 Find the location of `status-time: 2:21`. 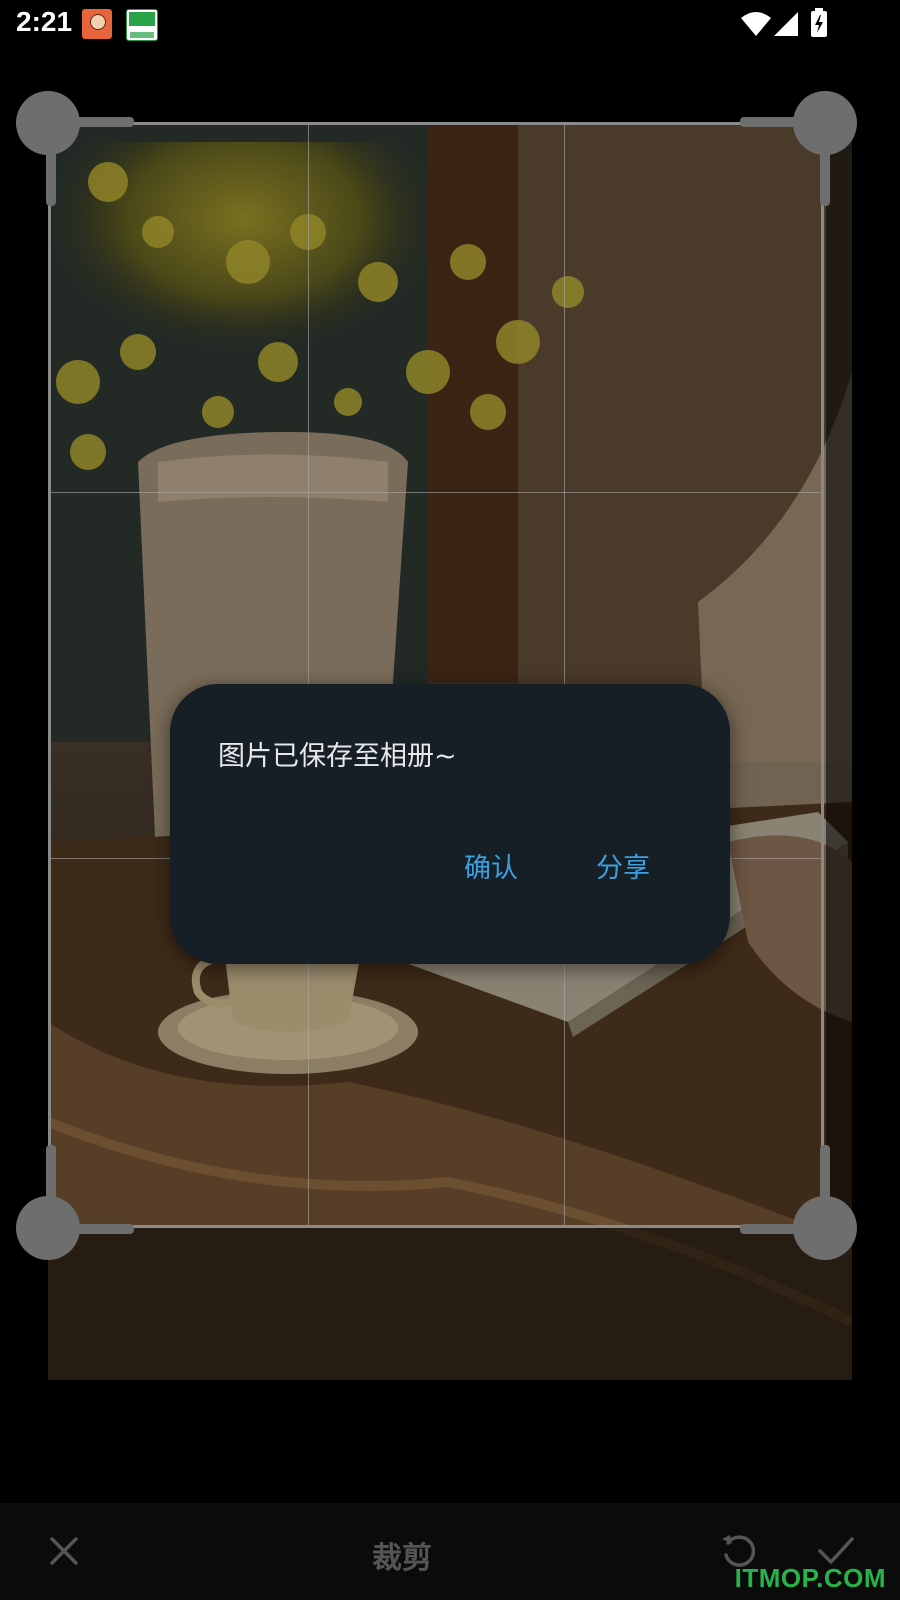

status-time: 2:21 is located at coordinates (44, 21).